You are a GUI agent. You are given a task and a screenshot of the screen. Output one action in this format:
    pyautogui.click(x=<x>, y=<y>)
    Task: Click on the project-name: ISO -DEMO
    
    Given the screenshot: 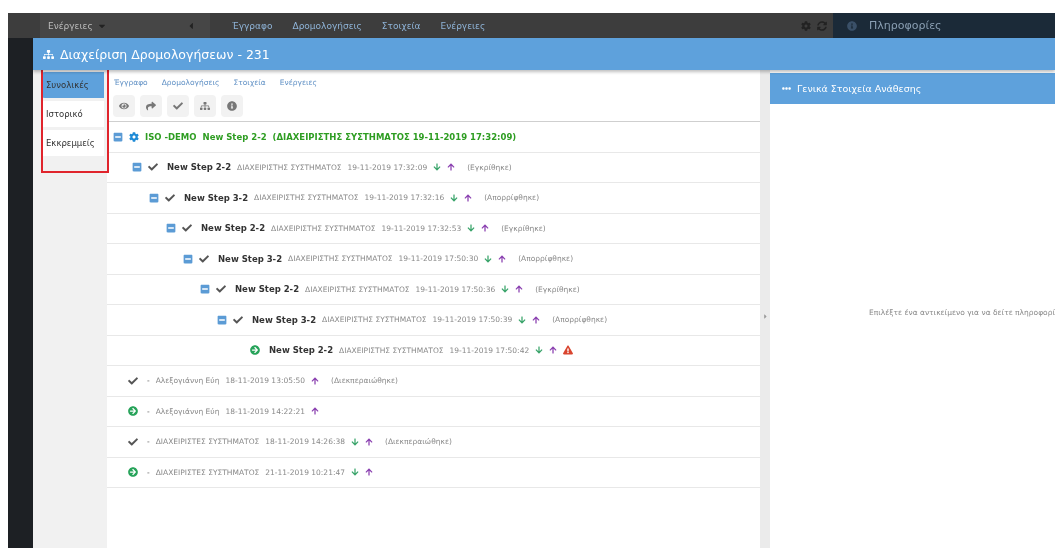 What is the action you would take?
    pyautogui.click(x=171, y=136)
    